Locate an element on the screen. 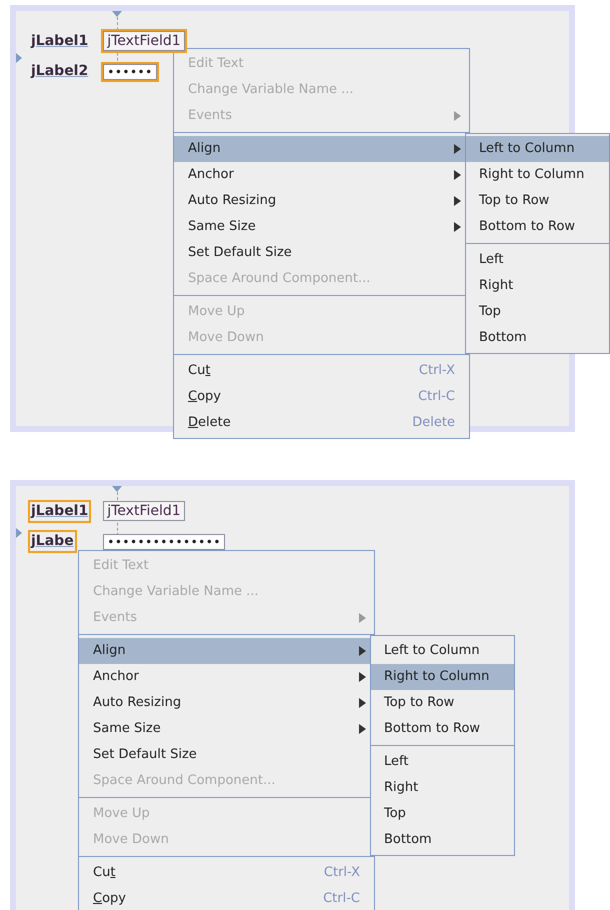 The width and height of the screenshot is (610, 910). form-label: jLabe is located at coordinates (52, 541).